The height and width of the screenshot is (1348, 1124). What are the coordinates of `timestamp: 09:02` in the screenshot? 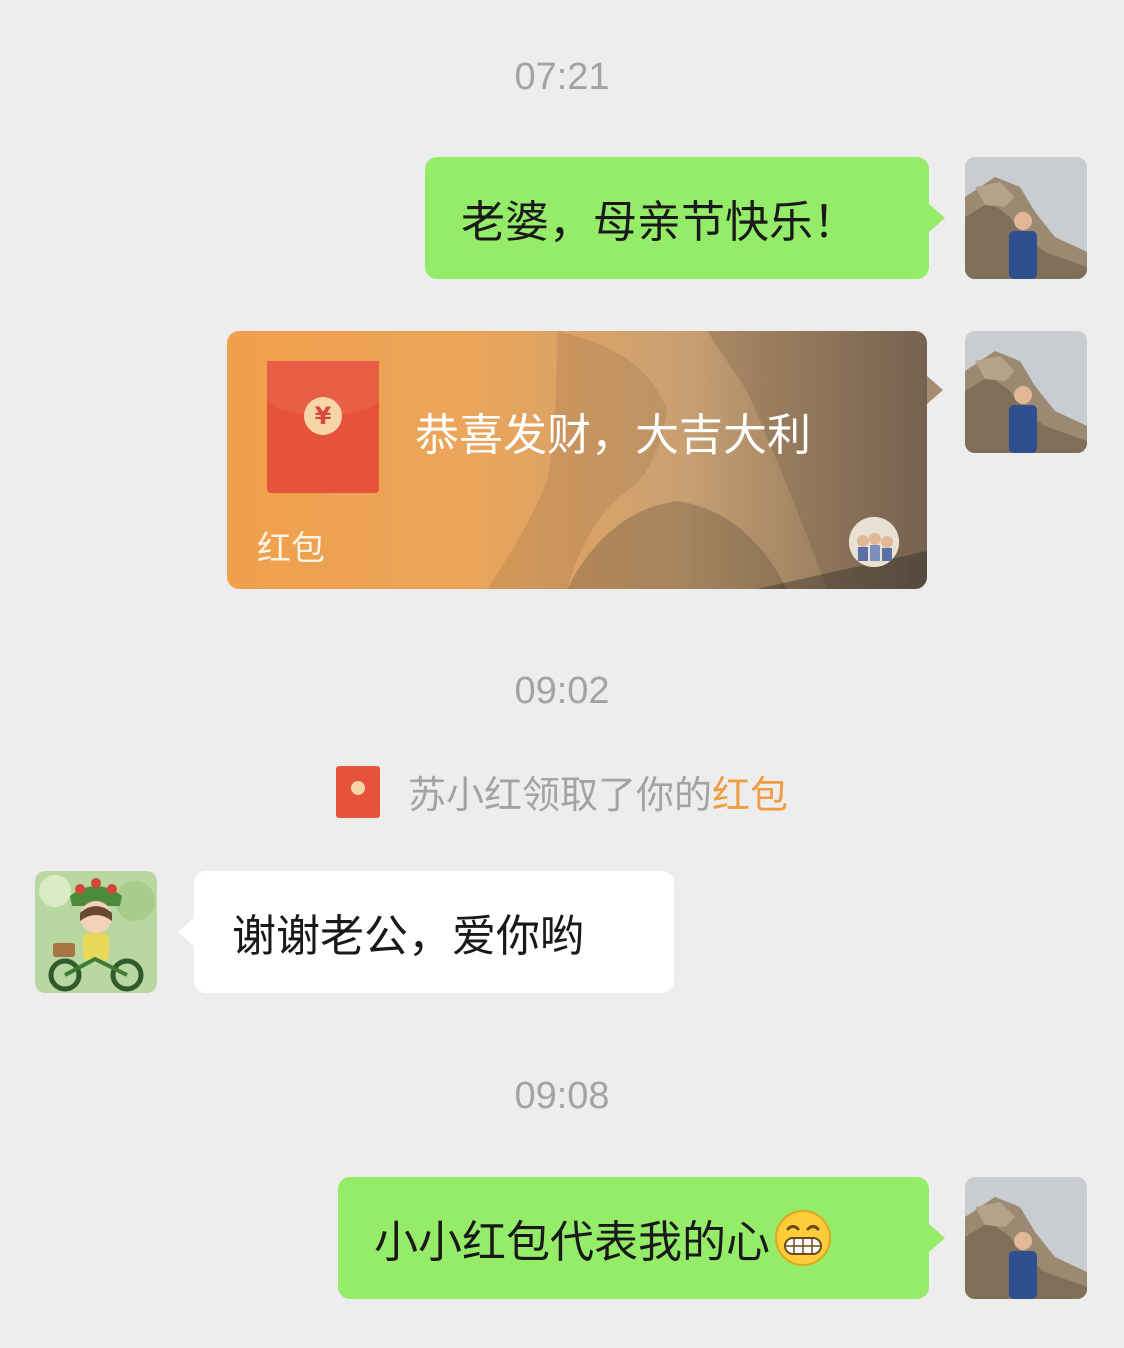 It's located at (562, 691).